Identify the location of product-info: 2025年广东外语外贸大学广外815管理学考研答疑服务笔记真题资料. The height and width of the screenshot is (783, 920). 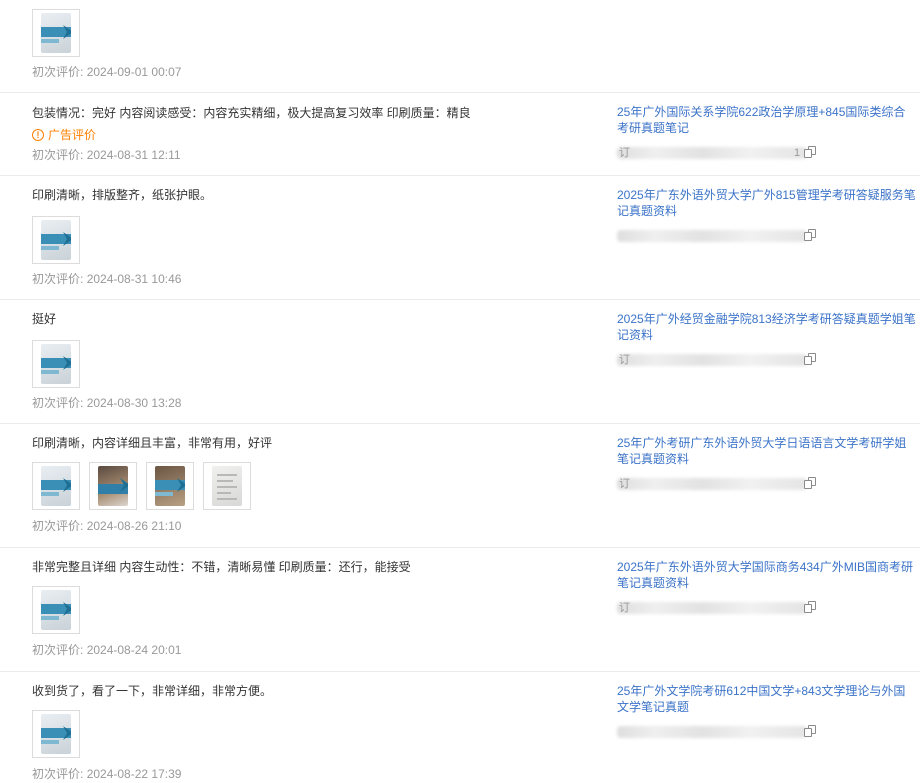
(767, 215).